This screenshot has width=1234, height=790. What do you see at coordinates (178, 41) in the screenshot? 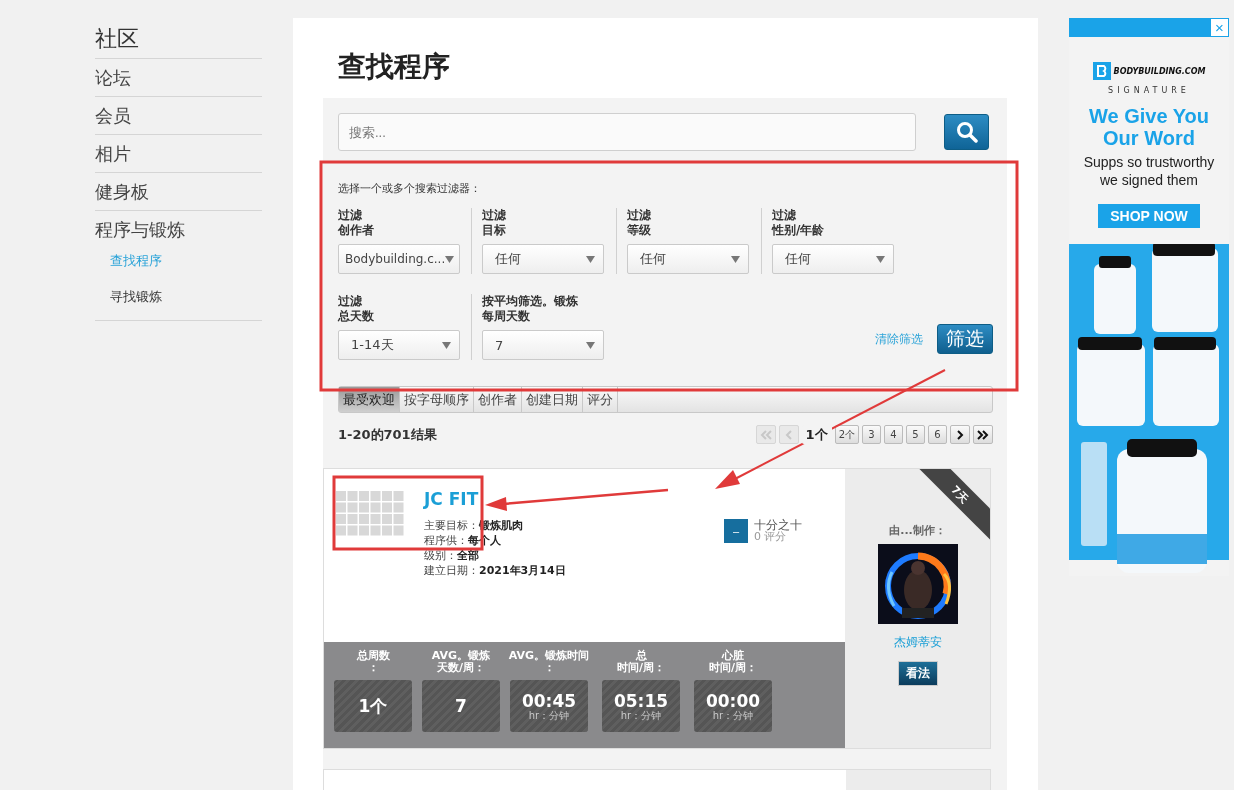
I see `sidebar-heading: 社区` at bounding box center [178, 41].